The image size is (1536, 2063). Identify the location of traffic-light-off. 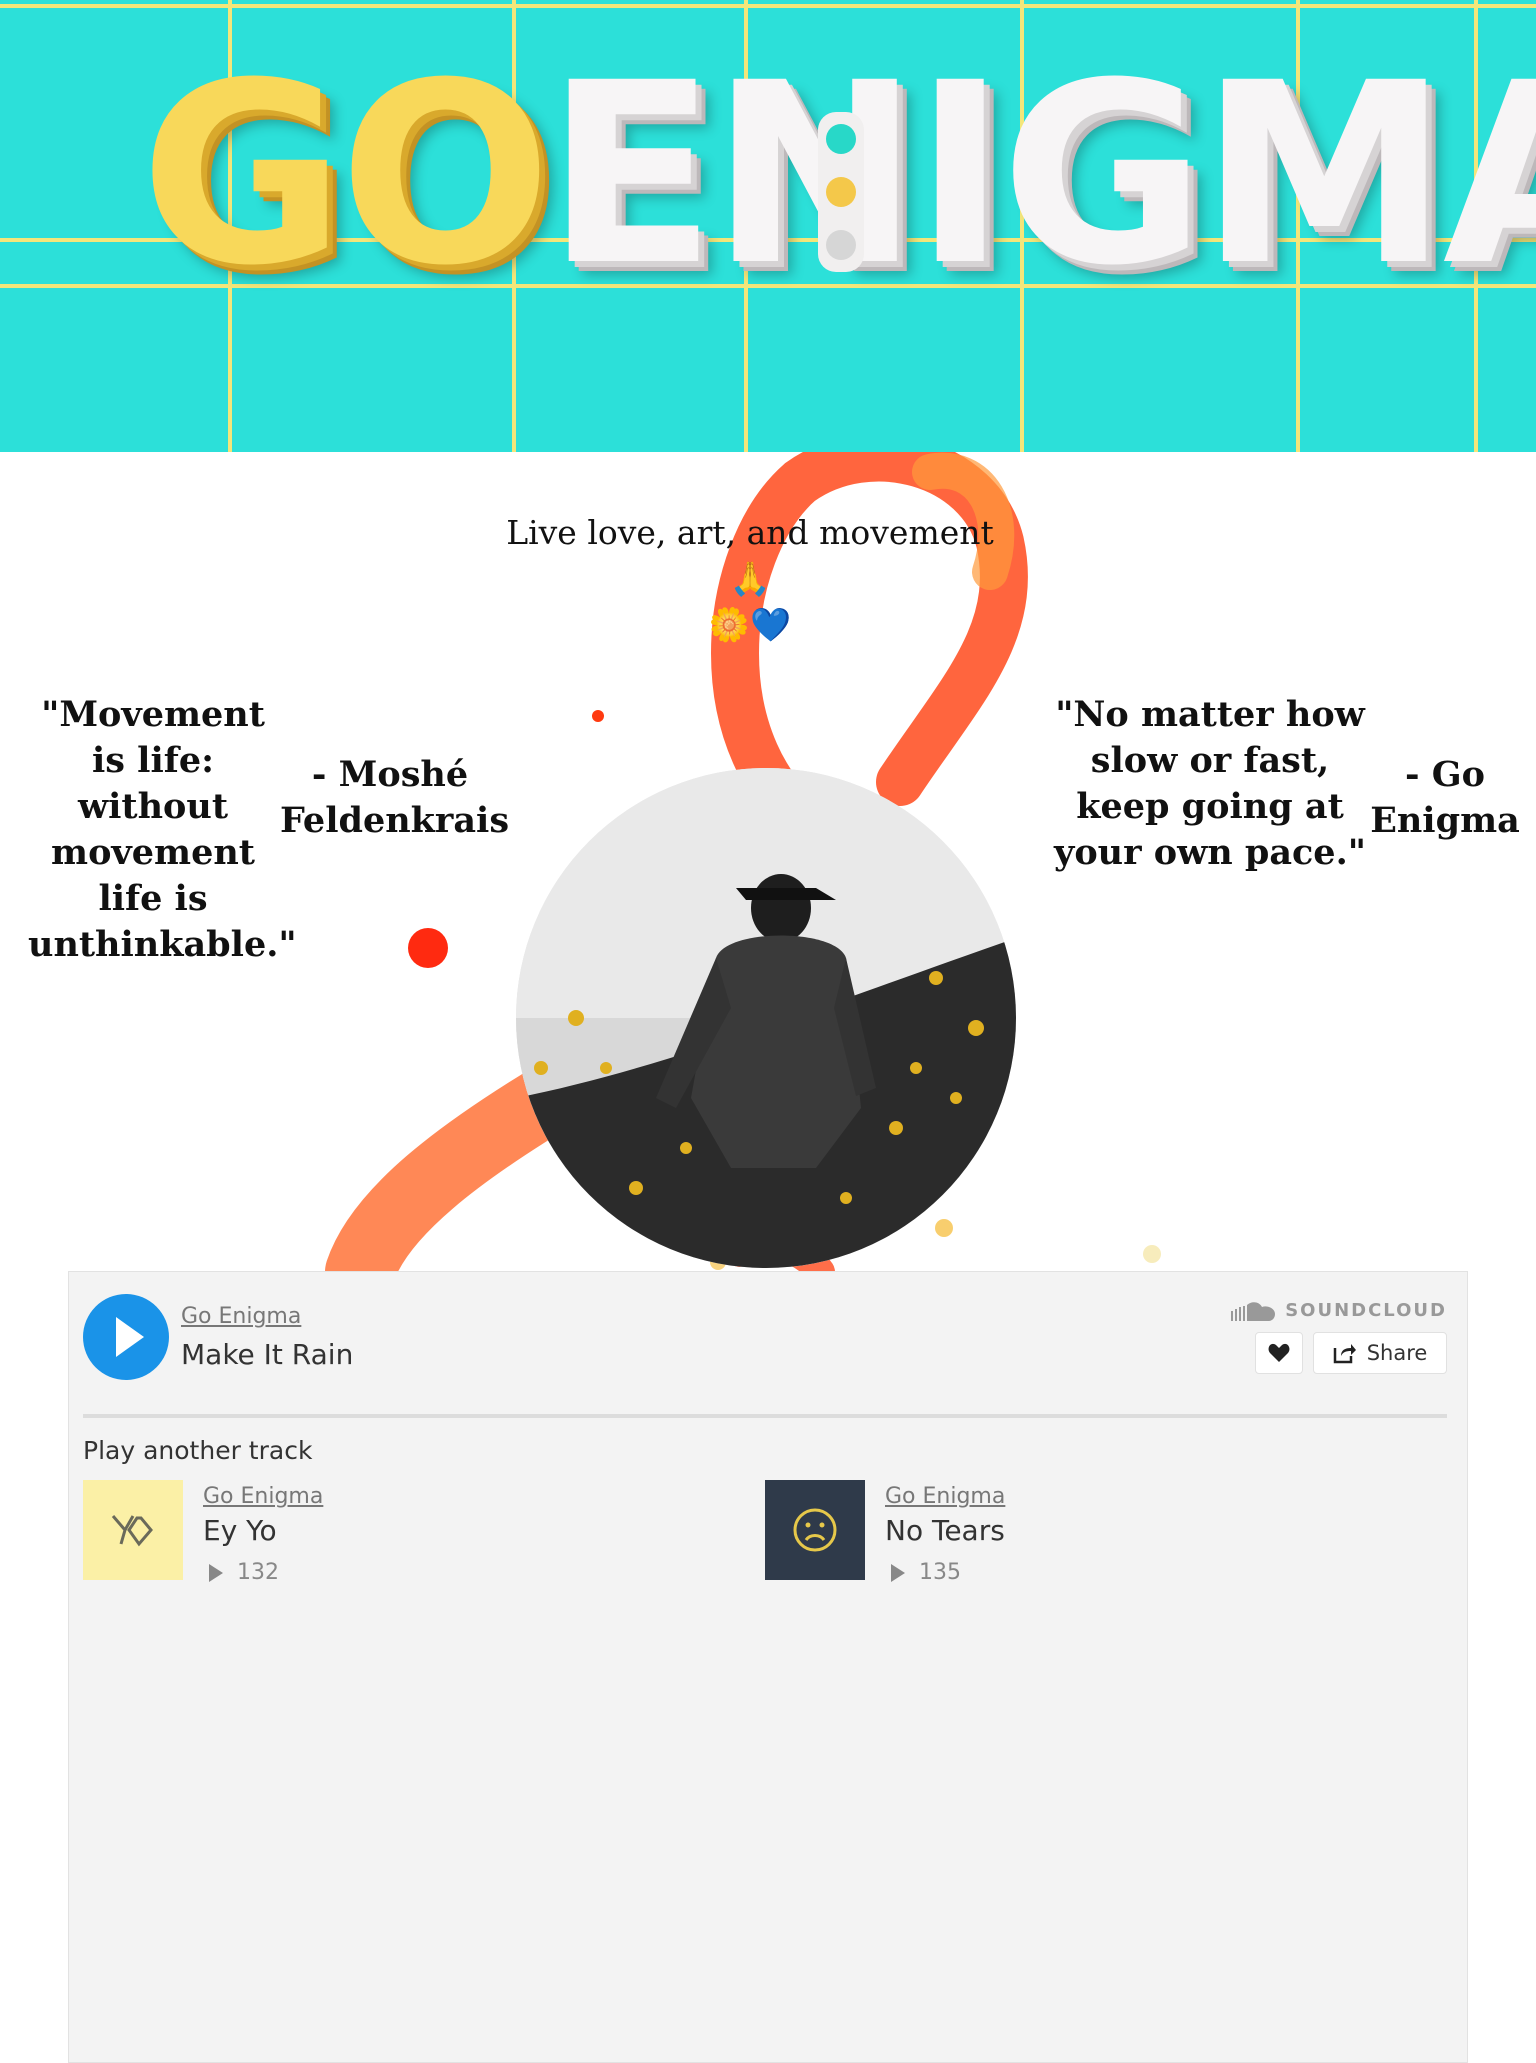
(841, 245).